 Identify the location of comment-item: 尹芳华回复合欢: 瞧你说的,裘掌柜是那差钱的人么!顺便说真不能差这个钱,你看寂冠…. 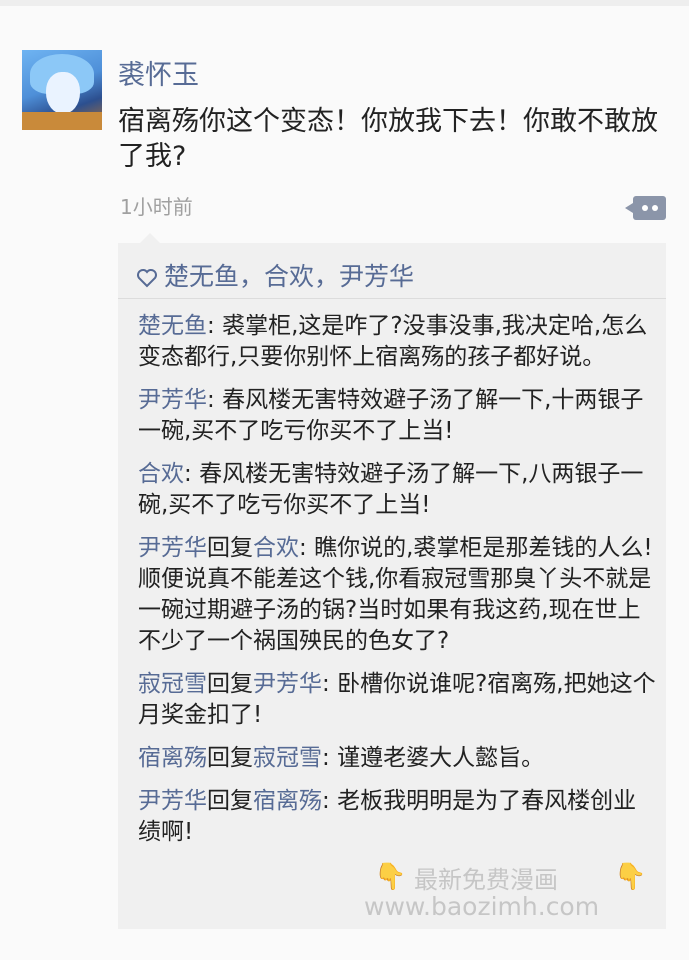
(398, 595).